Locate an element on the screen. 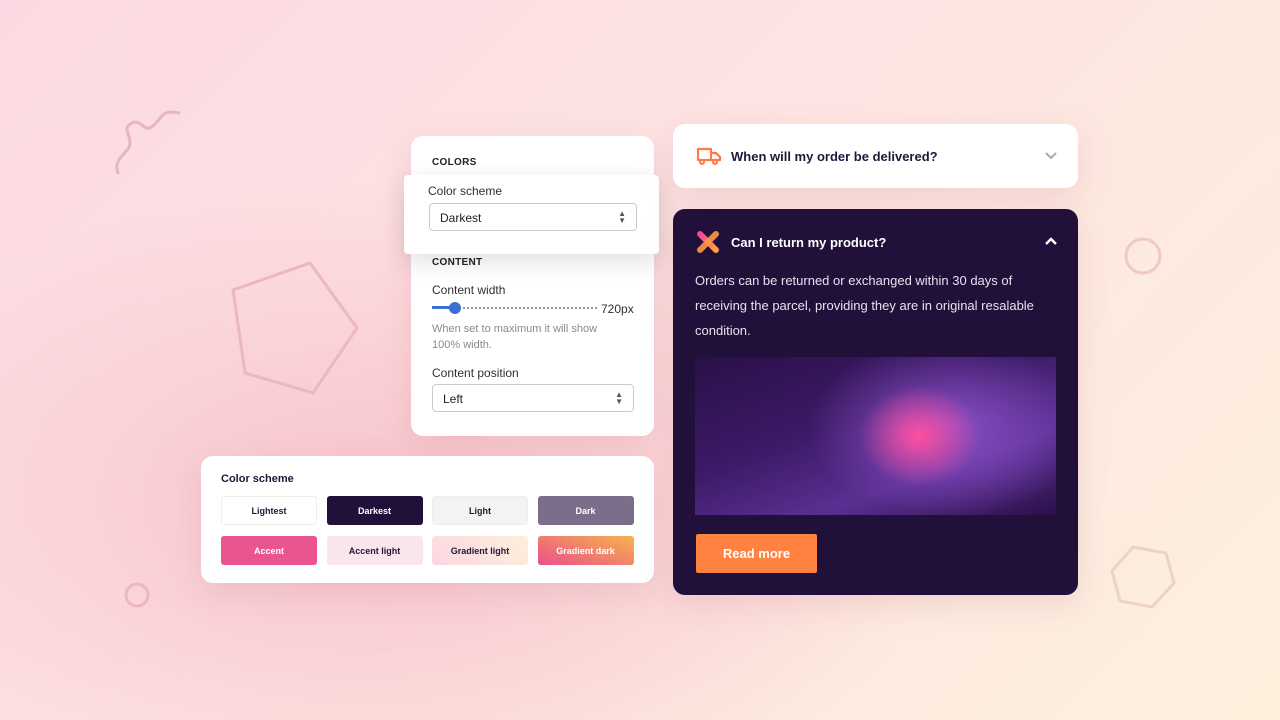 Image resolution: width=1280 pixels, height=720 pixels. swatch-accent-light: Accent light is located at coordinates (374, 550).